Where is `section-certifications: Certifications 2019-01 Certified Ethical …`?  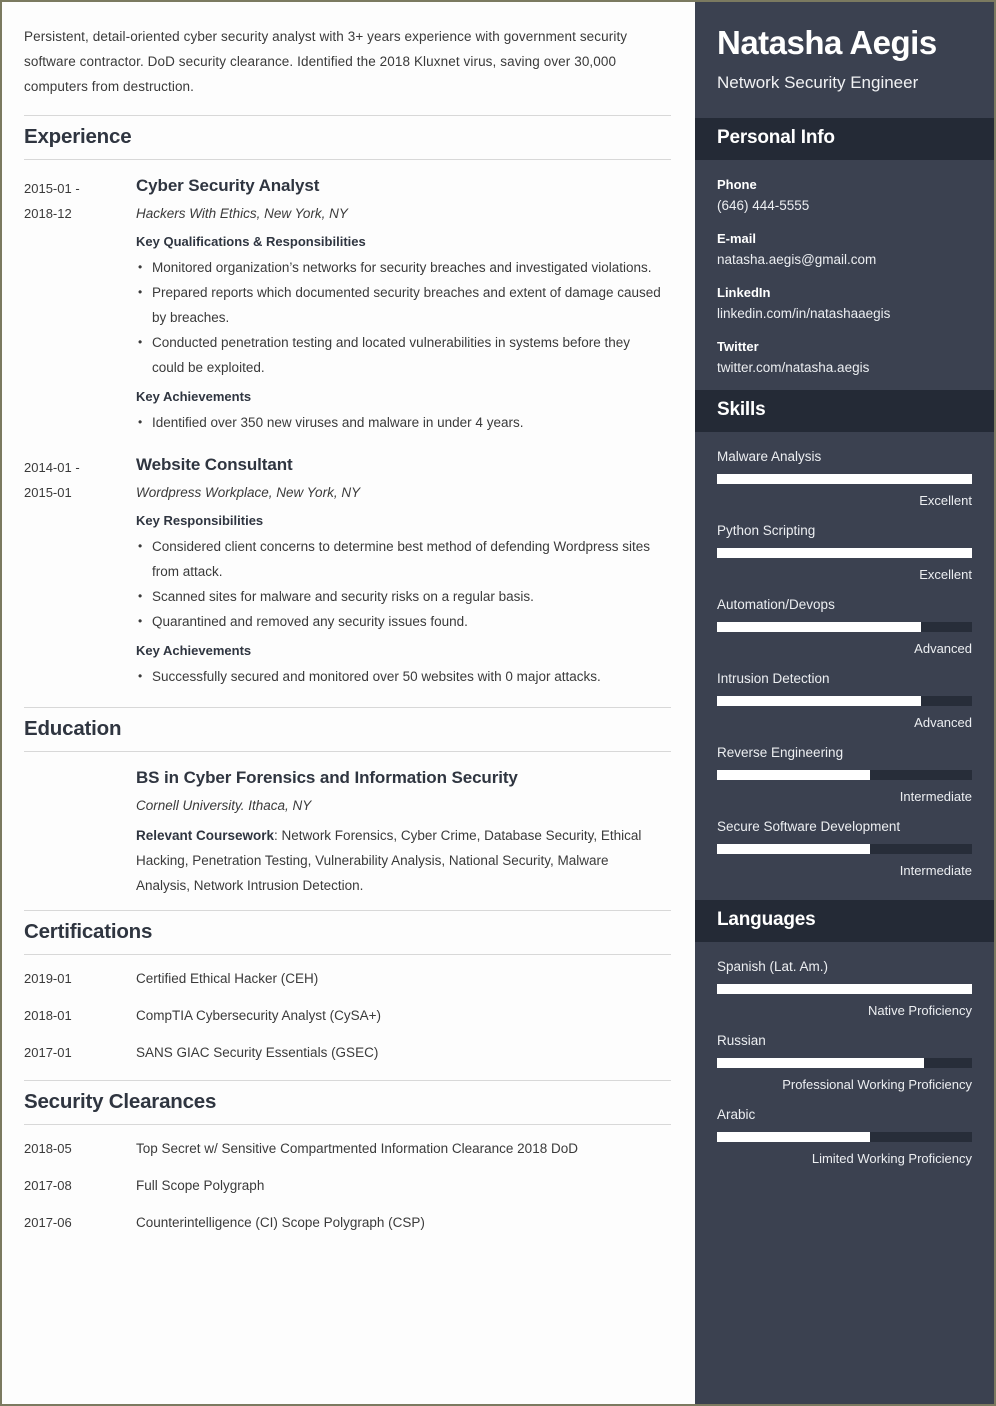 section-certifications: Certifications 2019-01 Certified Ethical … is located at coordinates (347, 986).